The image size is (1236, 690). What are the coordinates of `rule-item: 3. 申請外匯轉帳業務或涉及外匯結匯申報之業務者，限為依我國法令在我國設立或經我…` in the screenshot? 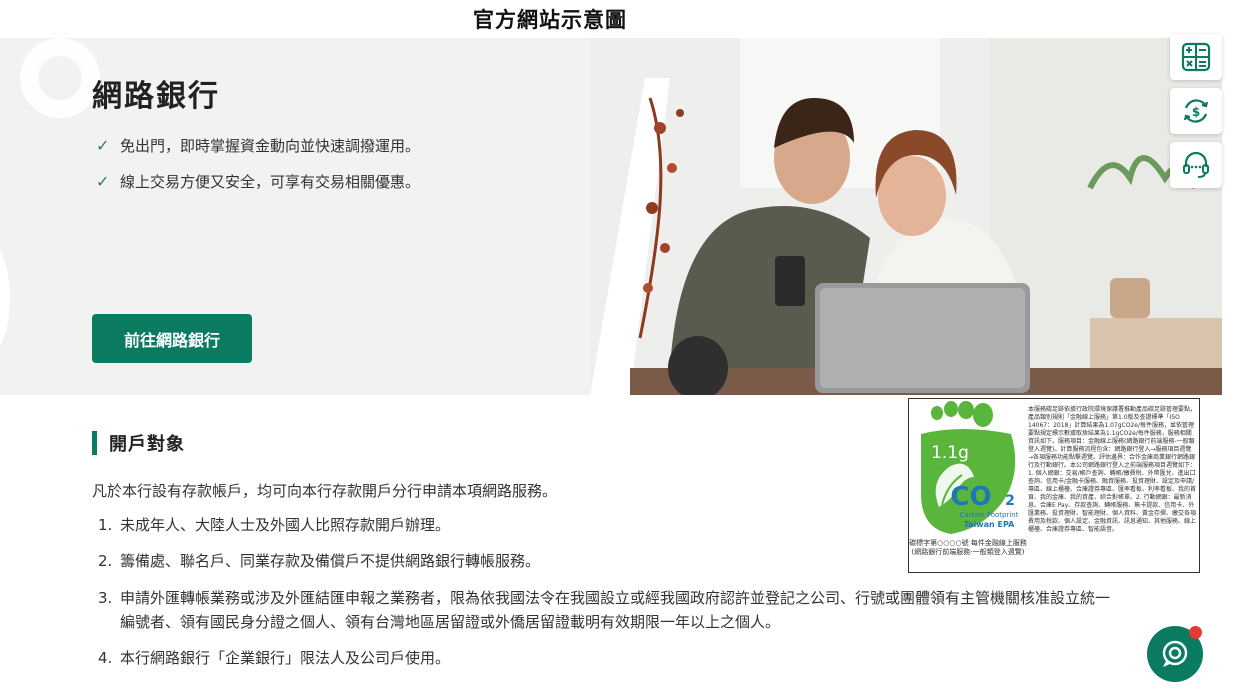 It's located at (609, 610).